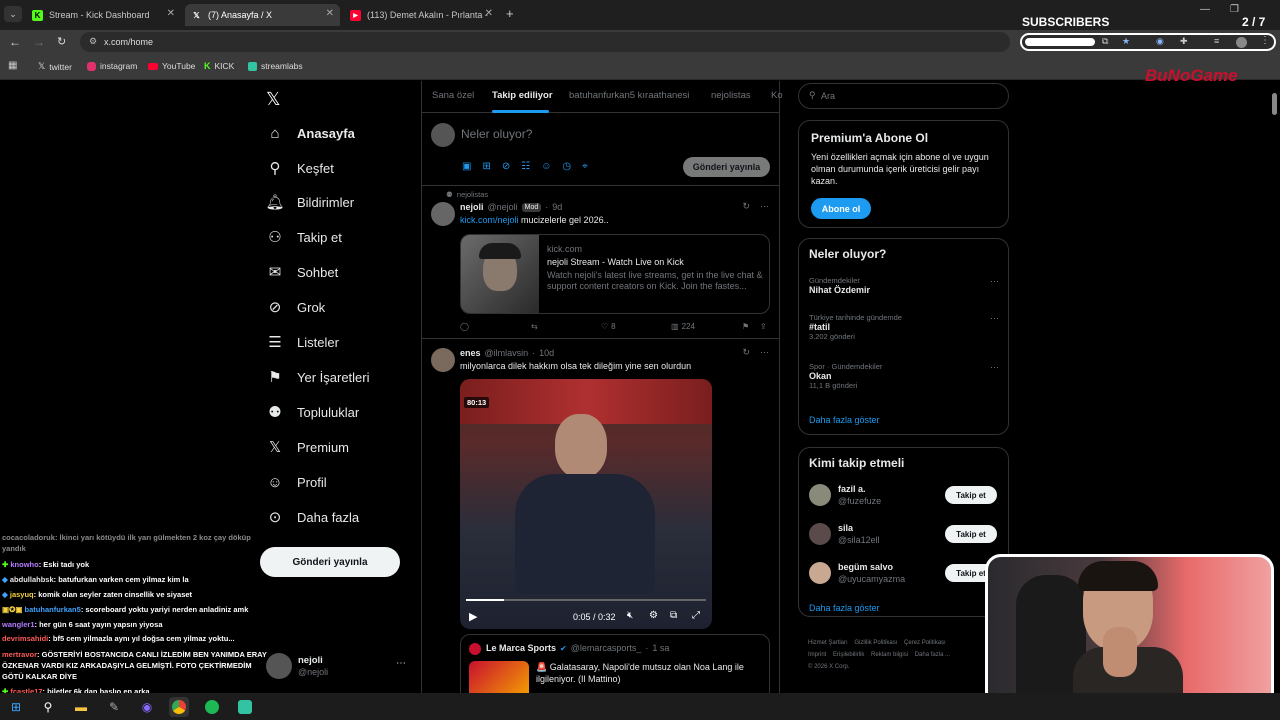  What do you see at coordinates (817, 655) in the screenshot?
I see `footer-link: Imprint` at bounding box center [817, 655].